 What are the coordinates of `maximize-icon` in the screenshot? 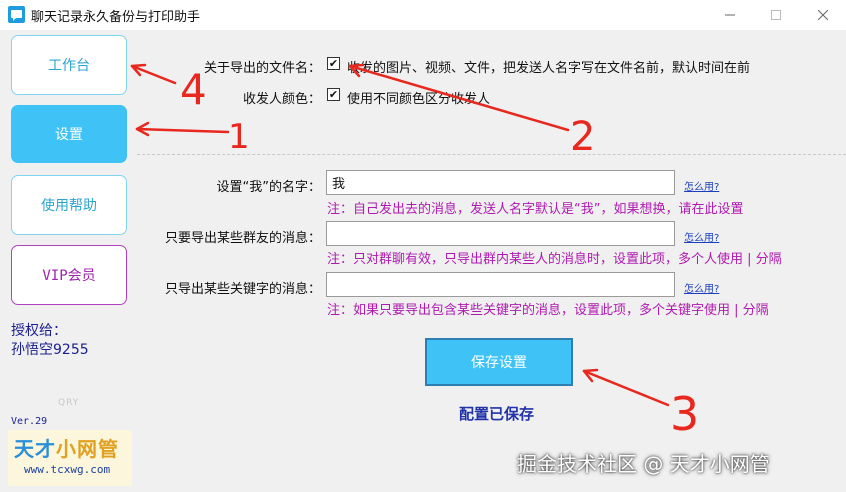 It's located at (776, 15).